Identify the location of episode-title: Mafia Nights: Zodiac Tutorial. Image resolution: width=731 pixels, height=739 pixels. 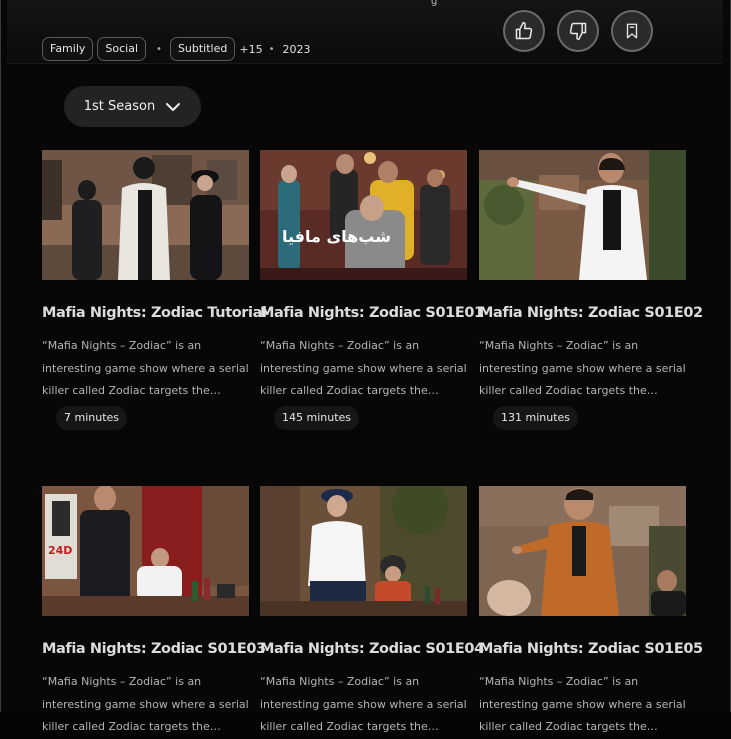
(154, 313).